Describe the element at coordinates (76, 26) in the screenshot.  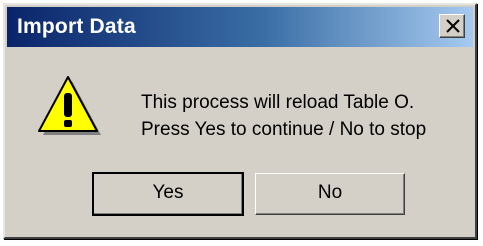
I see `dialog-title: Import Data` at that location.